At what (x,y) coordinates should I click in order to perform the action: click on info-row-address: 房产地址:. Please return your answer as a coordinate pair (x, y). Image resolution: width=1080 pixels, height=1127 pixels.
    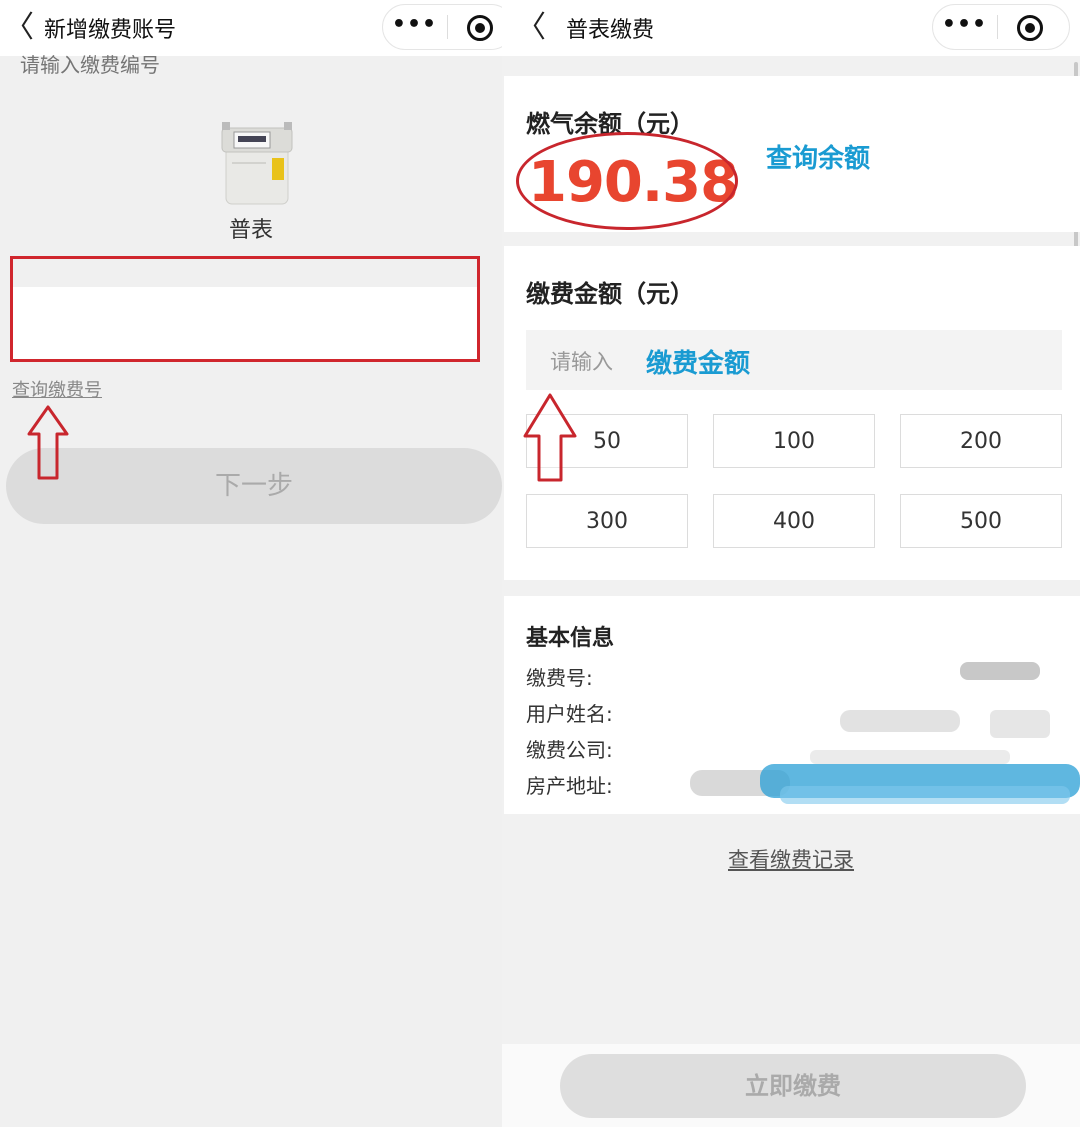
    Looking at the image, I should click on (569, 786).